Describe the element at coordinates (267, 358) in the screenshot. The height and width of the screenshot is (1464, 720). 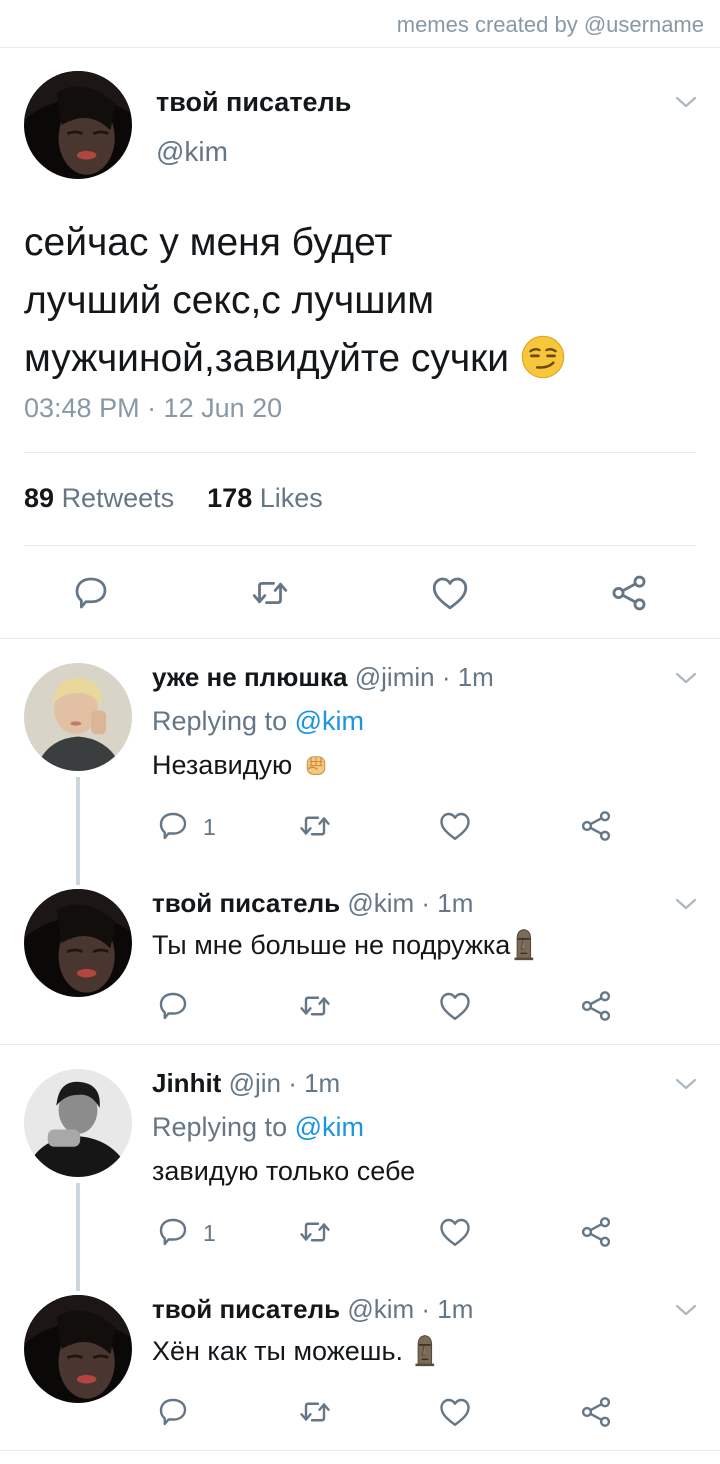
I see `tweet-text-line-content: мужчиной,завидуйте сучки` at that location.